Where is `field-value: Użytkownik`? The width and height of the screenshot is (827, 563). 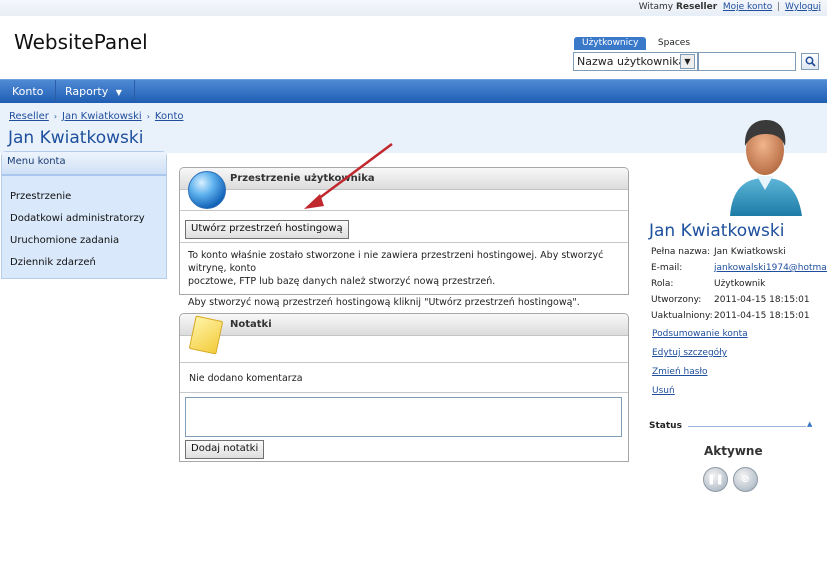 field-value: Użytkownik is located at coordinates (740, 284).